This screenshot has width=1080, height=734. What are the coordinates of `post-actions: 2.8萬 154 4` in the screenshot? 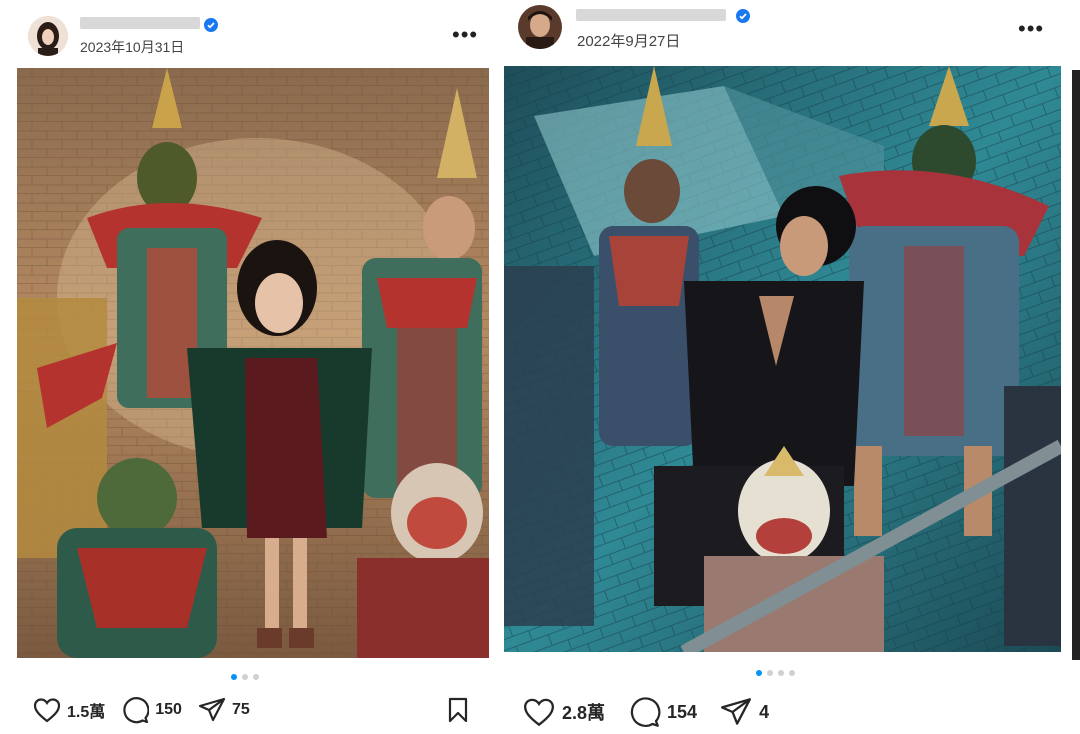 It's located at (653, 712).